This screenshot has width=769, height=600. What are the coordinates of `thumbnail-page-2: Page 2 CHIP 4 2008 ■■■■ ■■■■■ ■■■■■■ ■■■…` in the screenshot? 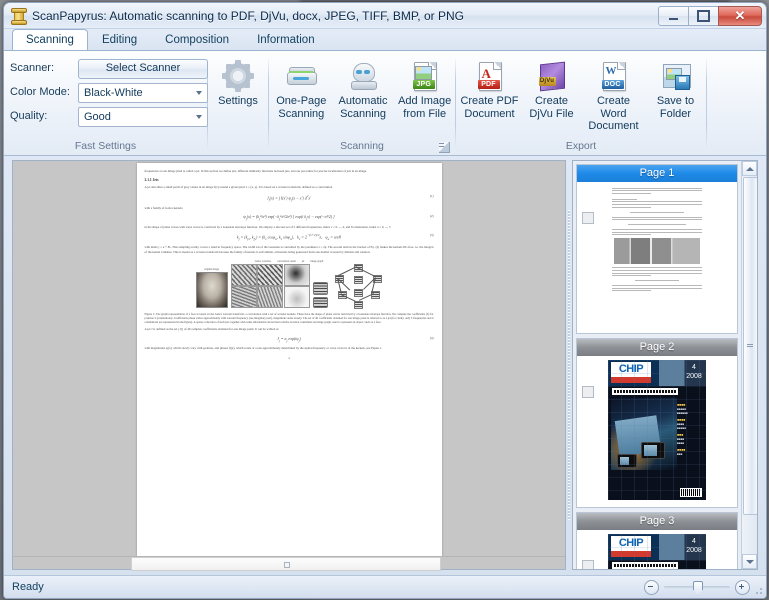 It's located at (657, 423).